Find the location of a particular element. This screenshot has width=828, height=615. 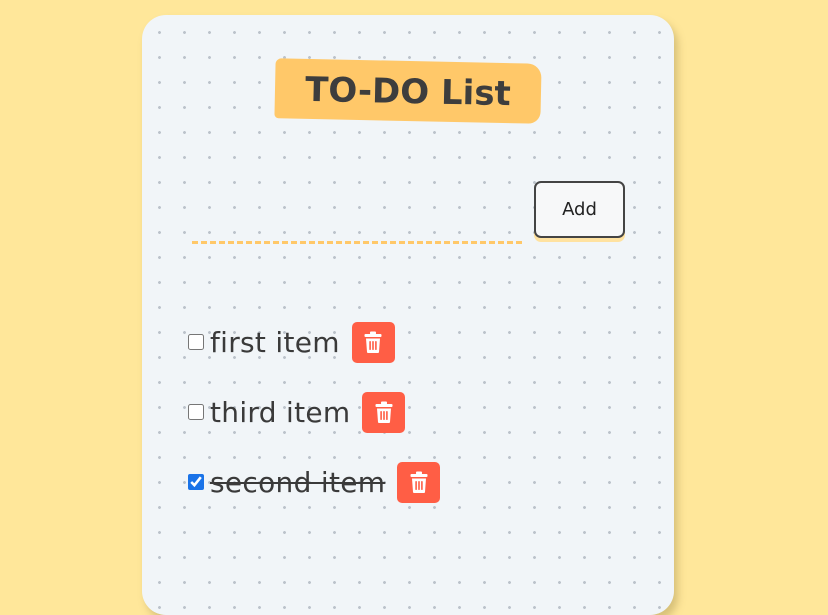

todo-list: first item third item second item is located at coordinates (314, 426).